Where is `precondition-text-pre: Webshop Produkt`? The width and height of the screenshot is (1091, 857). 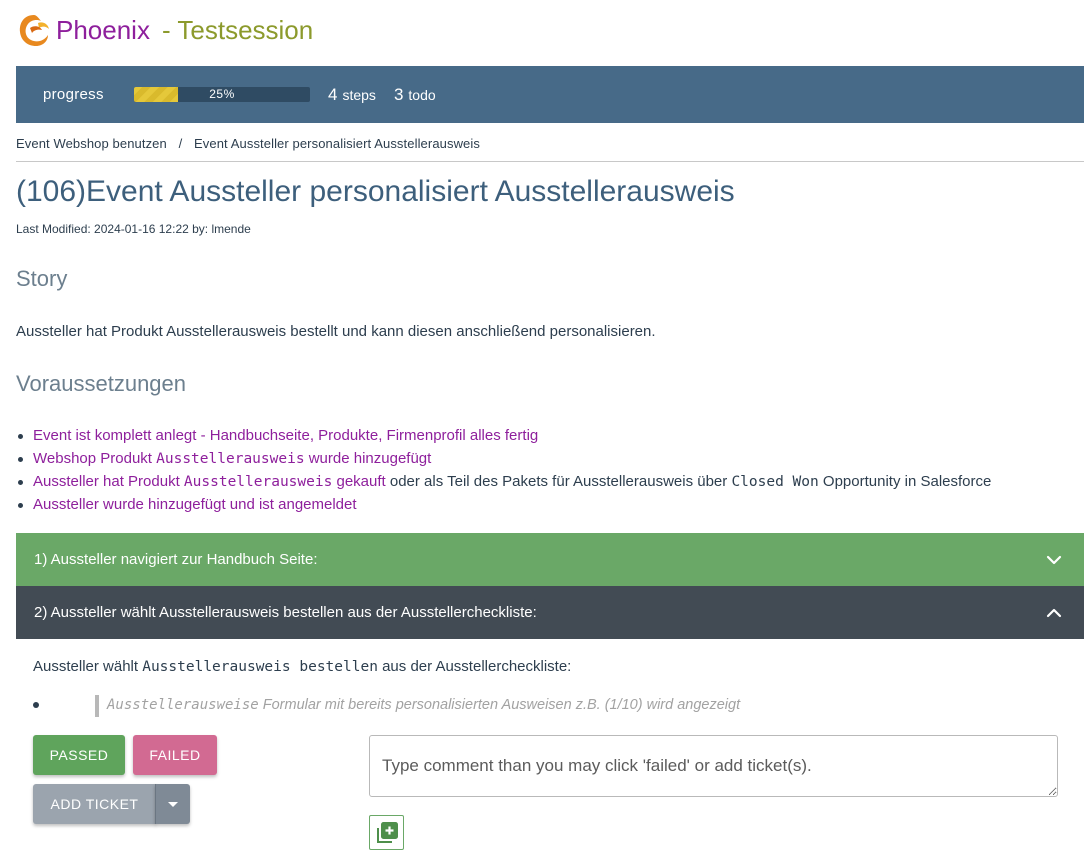
precondition-text-pre: Webshop Produkt is located at coordinates (95, 458).